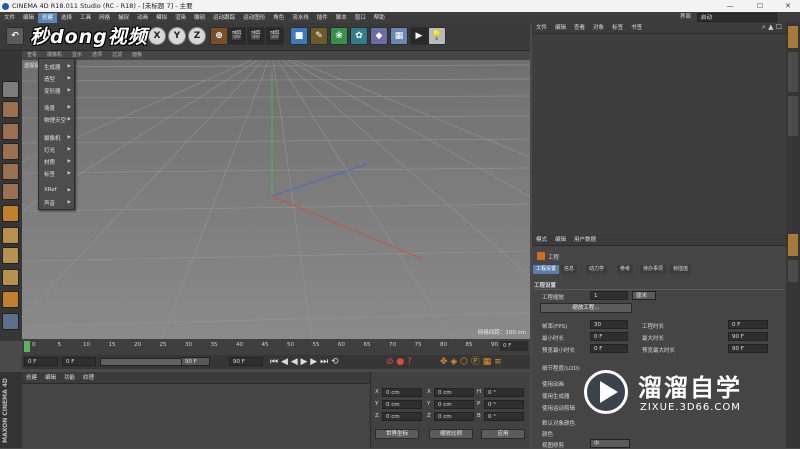  Describe the element at coordinates (52, 67) in the screenshot. I see `create-menu-item: 生成器` at that location.